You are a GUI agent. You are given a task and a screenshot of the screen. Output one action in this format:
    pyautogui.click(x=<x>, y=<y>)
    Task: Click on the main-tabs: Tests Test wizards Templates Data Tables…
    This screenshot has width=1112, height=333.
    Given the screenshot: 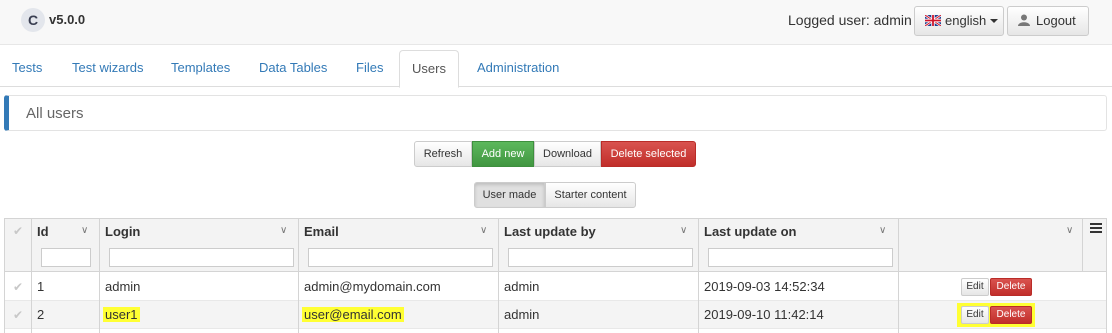 What is the action you would take?
    pyautogui.click(x=556, y=69)
    